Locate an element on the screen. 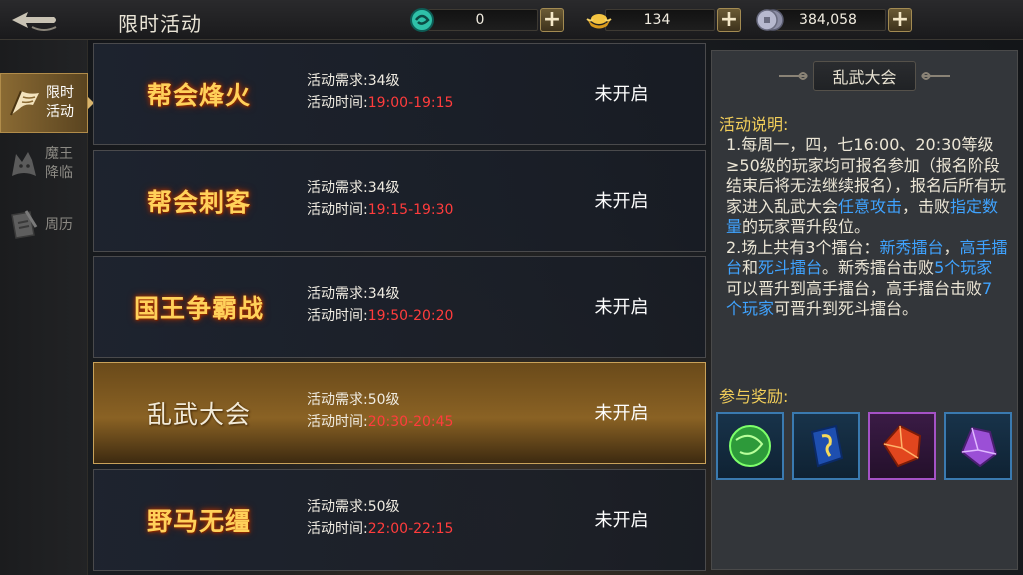 The image size is (1023, 575). wolf-icon is located at coordinates (24, 164).